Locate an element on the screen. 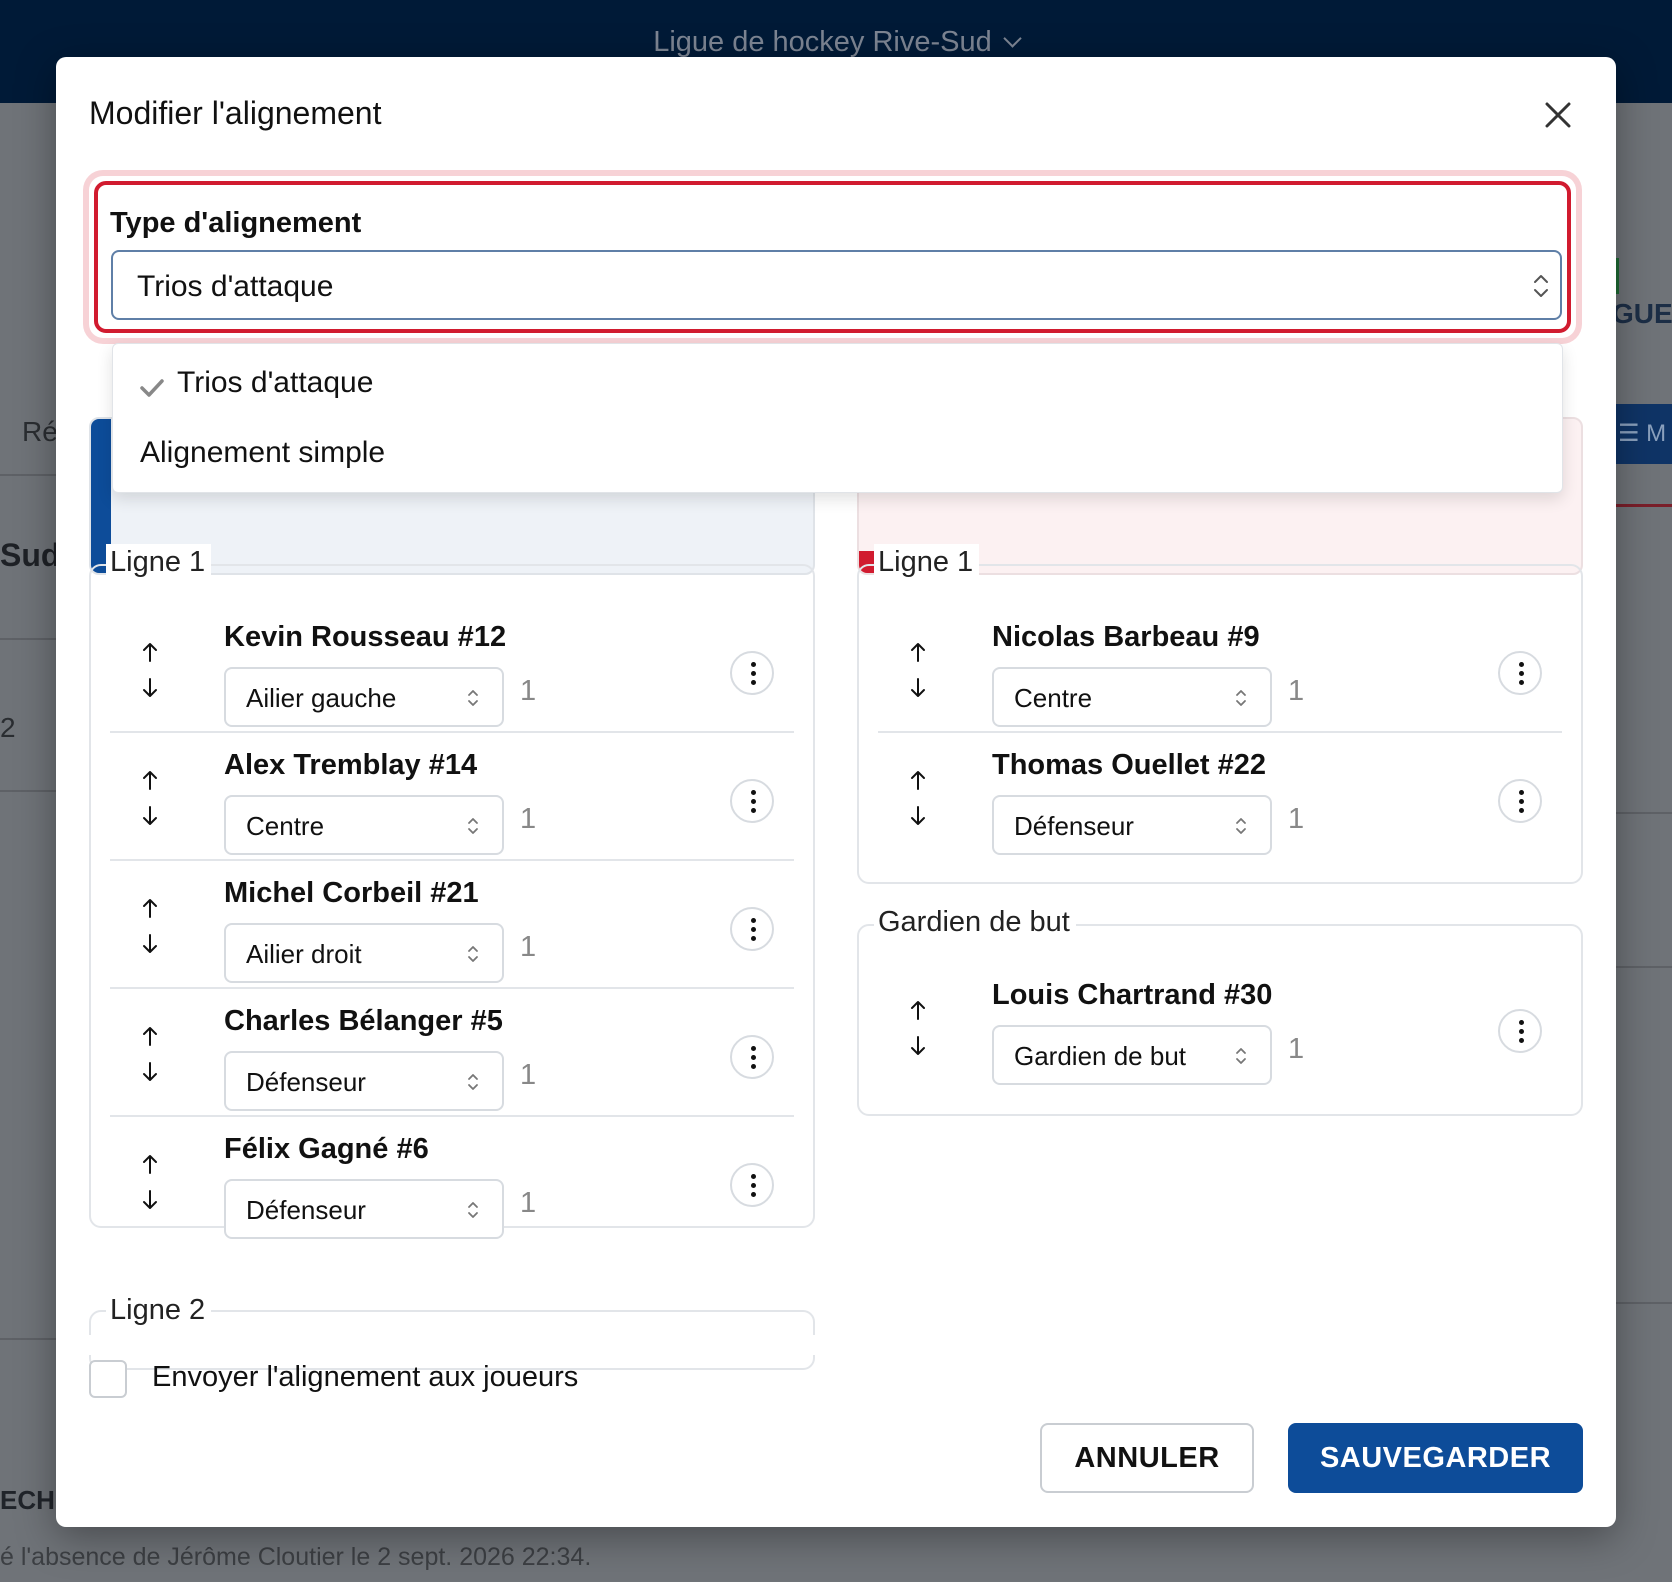  bg-menu-button: ☰ M is located at coordinates (1642, 434).